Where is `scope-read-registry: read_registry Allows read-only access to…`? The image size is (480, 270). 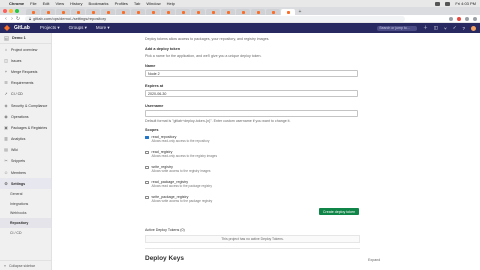
scope-read-registry: read_registry Allows read-only access to… is located at coordinates (181, 154).